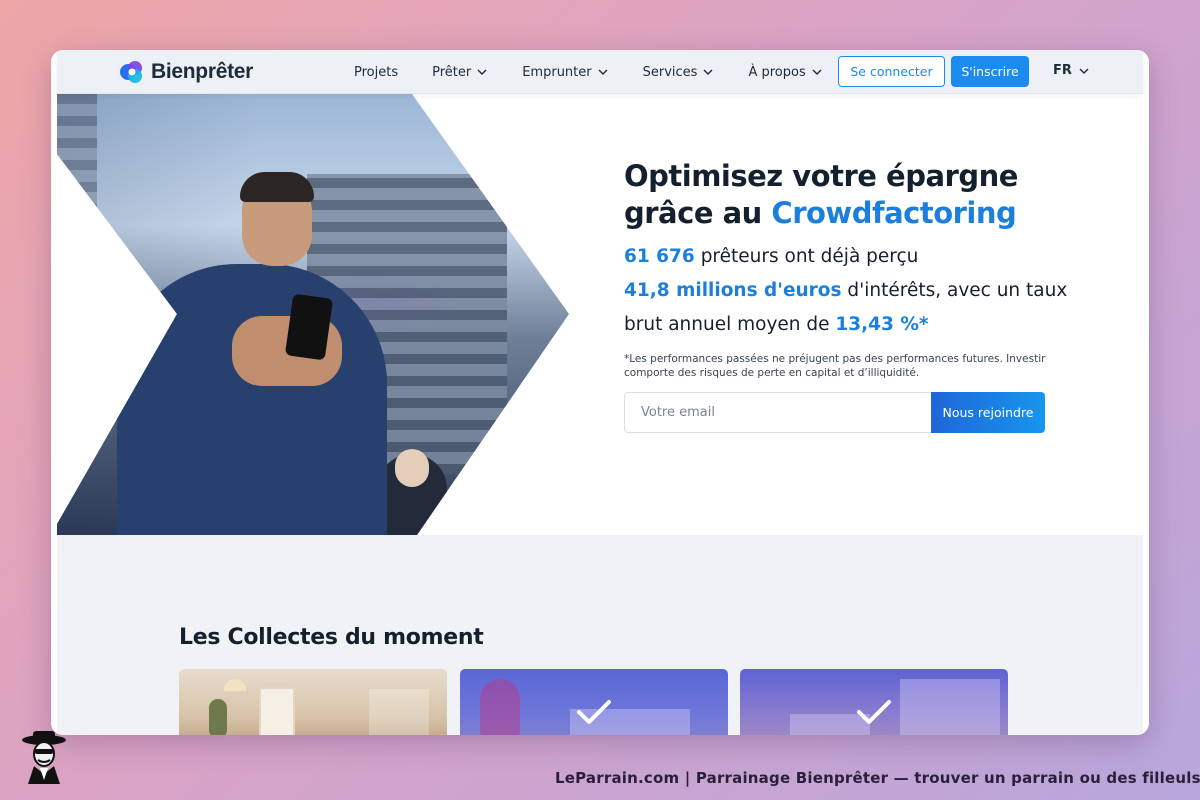 The width and height of the screenshot is (1200, 800). Describe the element at coordinates (331, 637) in the screenshot. I see `section-title: Les Collectes du moment` at that location.